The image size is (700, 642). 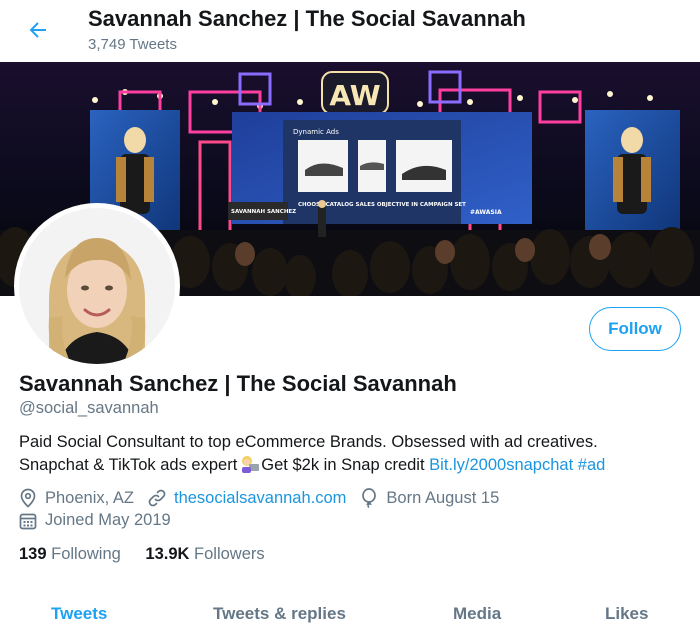 I want to click on svg-text: SAVANNAH SANCHEZ, so click(x=263, y=212).